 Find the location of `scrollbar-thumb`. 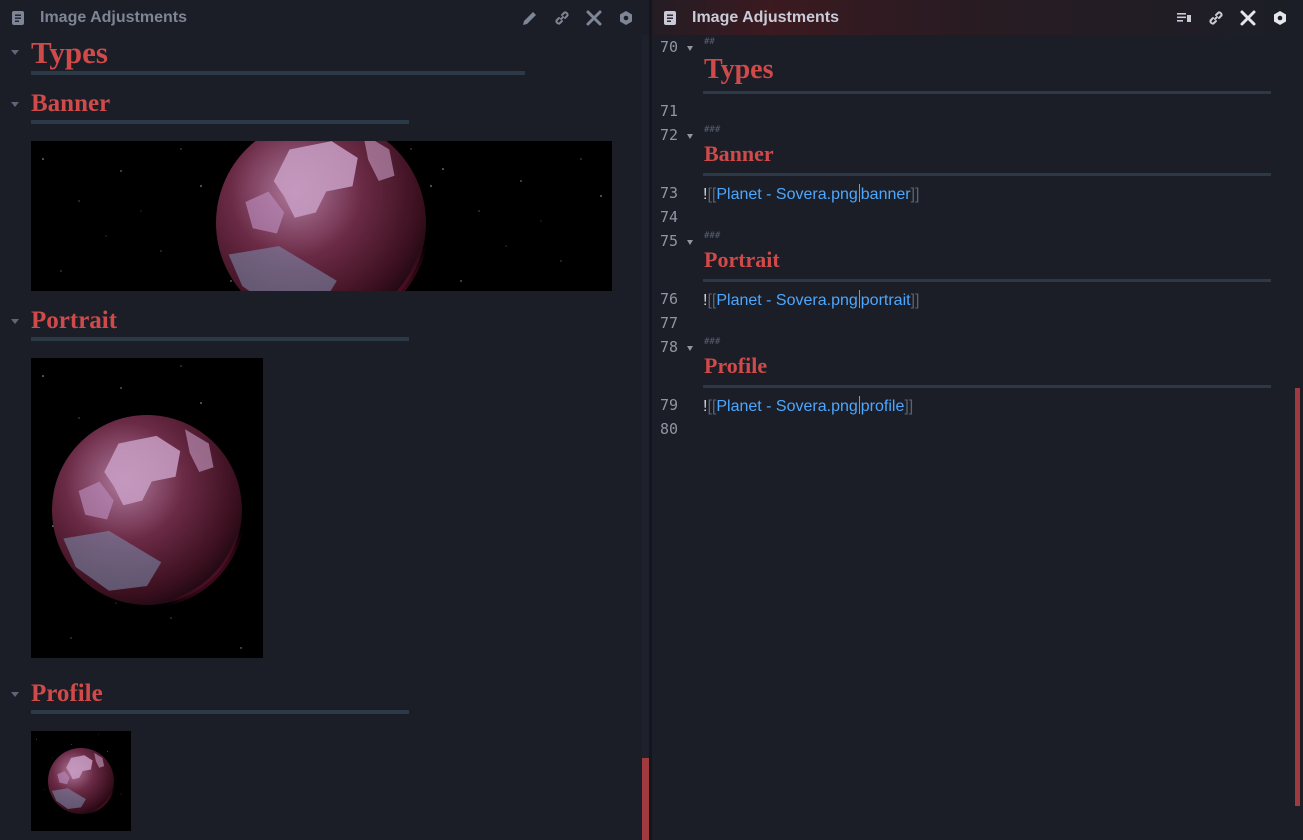

scrollbar-thumb is located at coordinates (645, 799).